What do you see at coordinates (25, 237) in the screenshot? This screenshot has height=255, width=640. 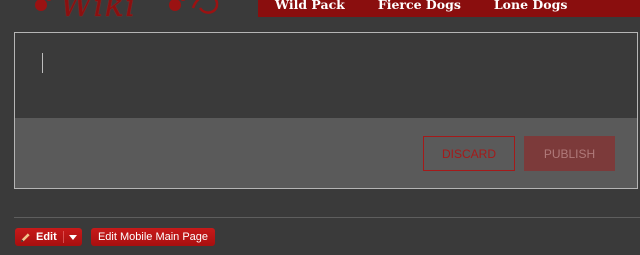 I see `pencil-icon` at bounding box center [25, 237].